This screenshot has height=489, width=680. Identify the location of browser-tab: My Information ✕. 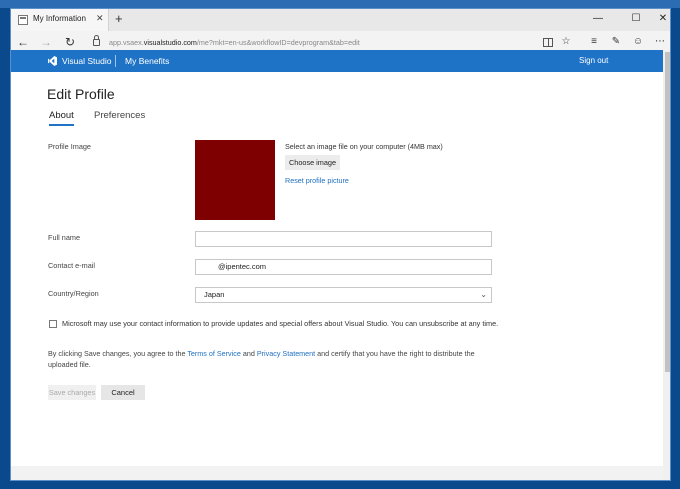
(60, 20).